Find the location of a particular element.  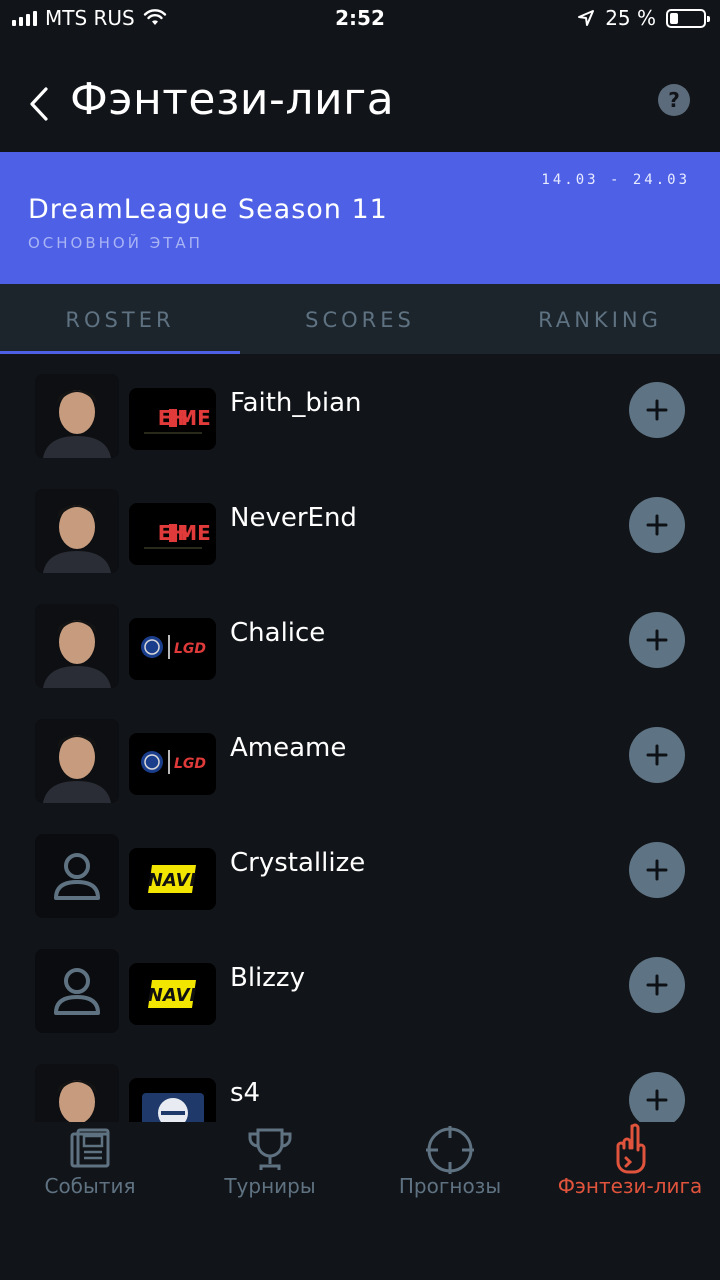

back-button is located at coordinates (39, 104).